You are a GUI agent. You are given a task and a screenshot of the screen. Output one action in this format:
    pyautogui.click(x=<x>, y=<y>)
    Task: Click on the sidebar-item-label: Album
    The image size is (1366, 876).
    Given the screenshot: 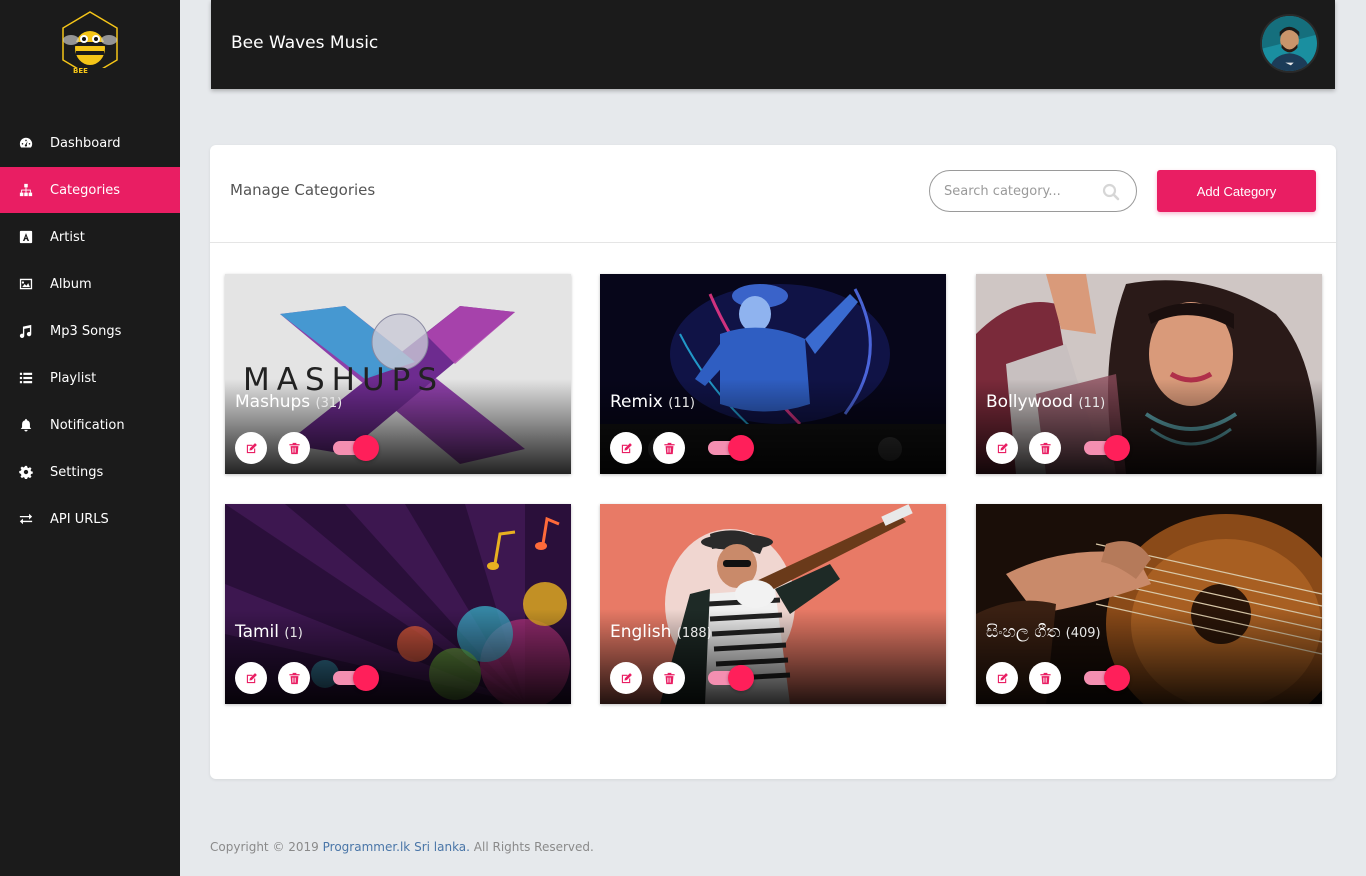 What is the action you would take?
    pyautogui.click(x=71, y=284)
    